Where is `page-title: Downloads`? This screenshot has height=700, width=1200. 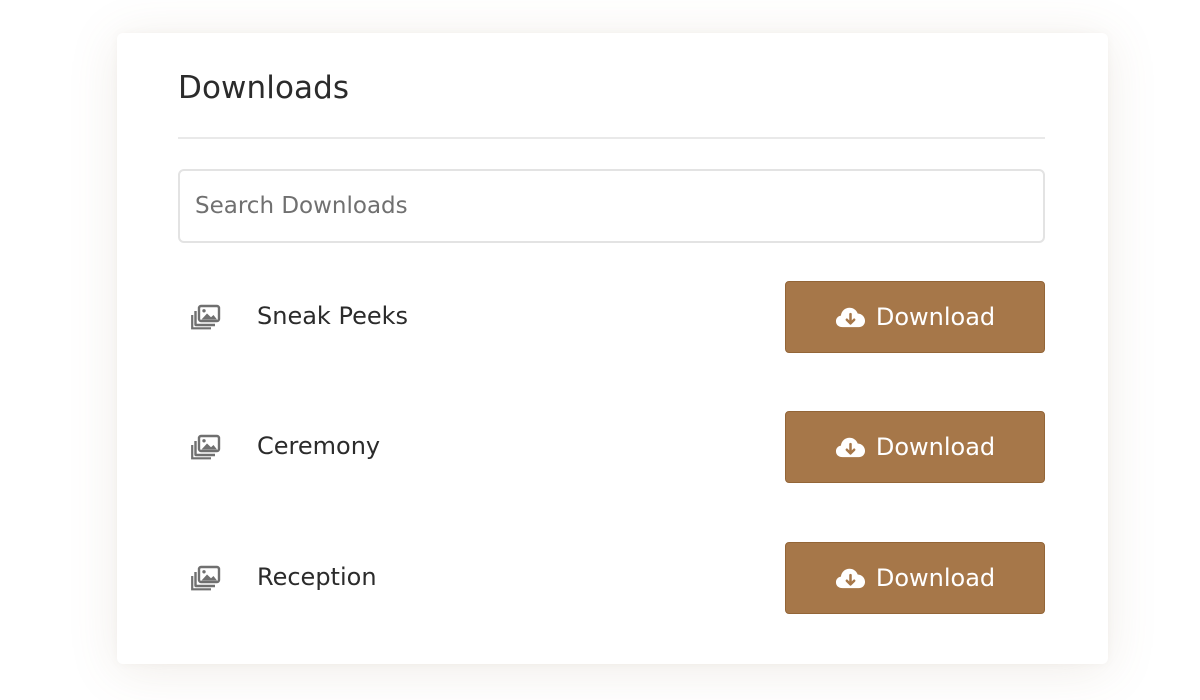
page-title: Downloads is located at coordinates (264, 88).